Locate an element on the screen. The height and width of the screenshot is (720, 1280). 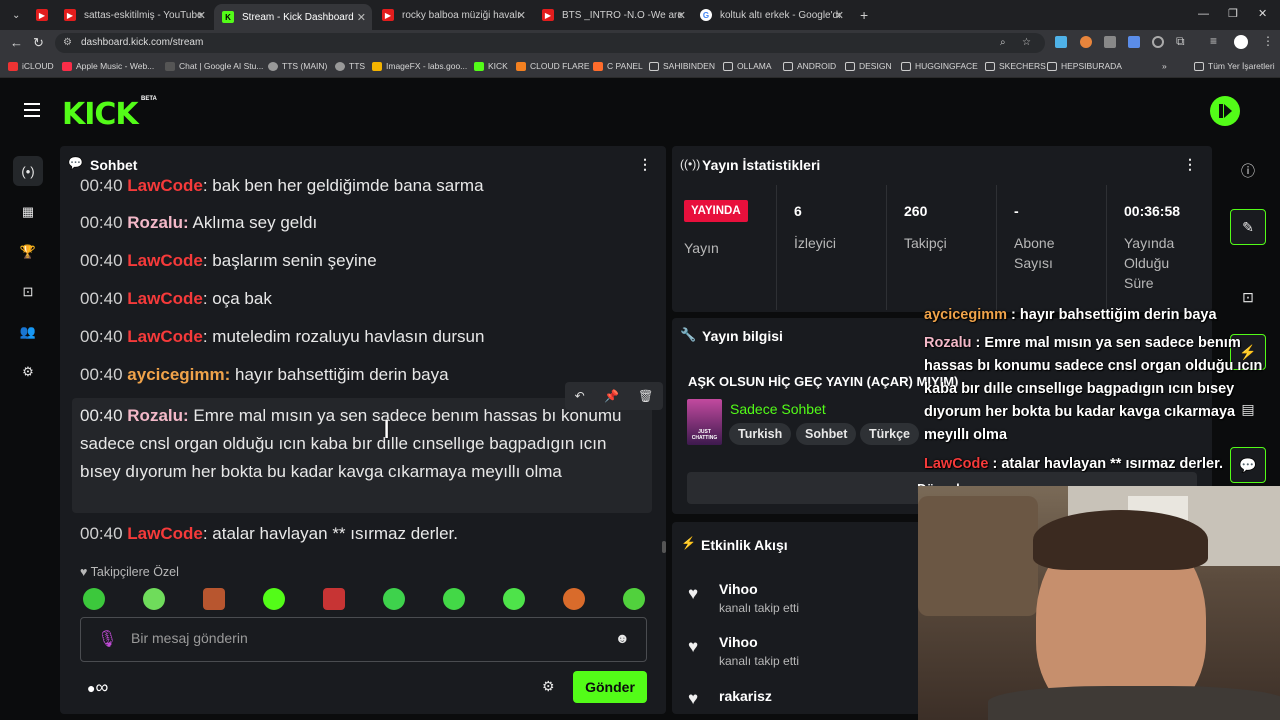
user-avatar is located at coordinates (1225, 111).